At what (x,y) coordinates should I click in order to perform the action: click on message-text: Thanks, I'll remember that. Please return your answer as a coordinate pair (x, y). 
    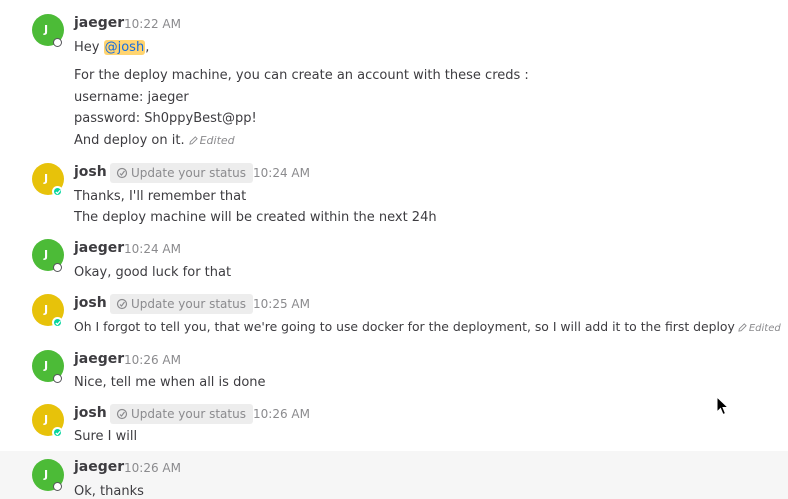
    Looking at the image, I should click on (160, 196).